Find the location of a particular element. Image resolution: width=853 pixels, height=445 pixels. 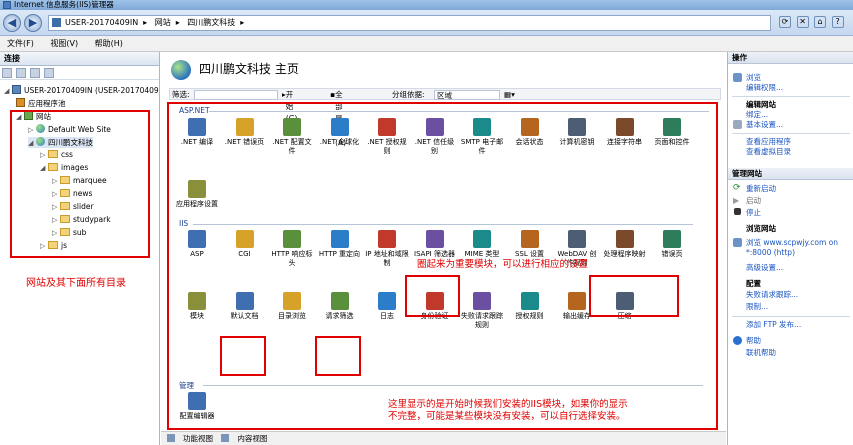

app-icon is located at coordinates (7, 5).